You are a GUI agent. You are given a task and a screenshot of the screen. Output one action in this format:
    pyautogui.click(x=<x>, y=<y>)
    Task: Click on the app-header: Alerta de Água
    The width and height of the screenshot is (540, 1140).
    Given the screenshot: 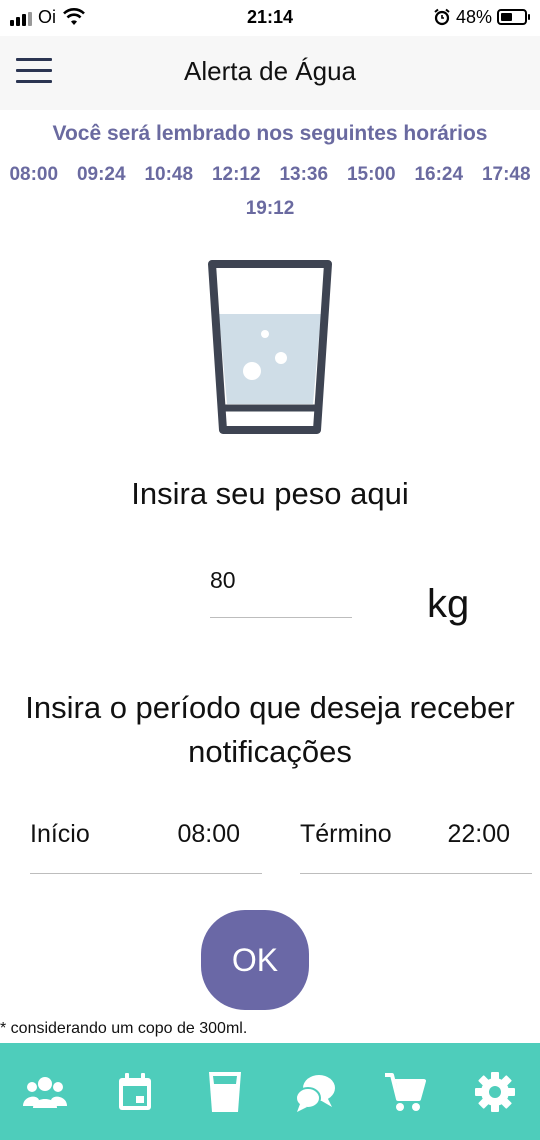 What is the action you would take?
    pyautogui.click(x=270, y=73)
    